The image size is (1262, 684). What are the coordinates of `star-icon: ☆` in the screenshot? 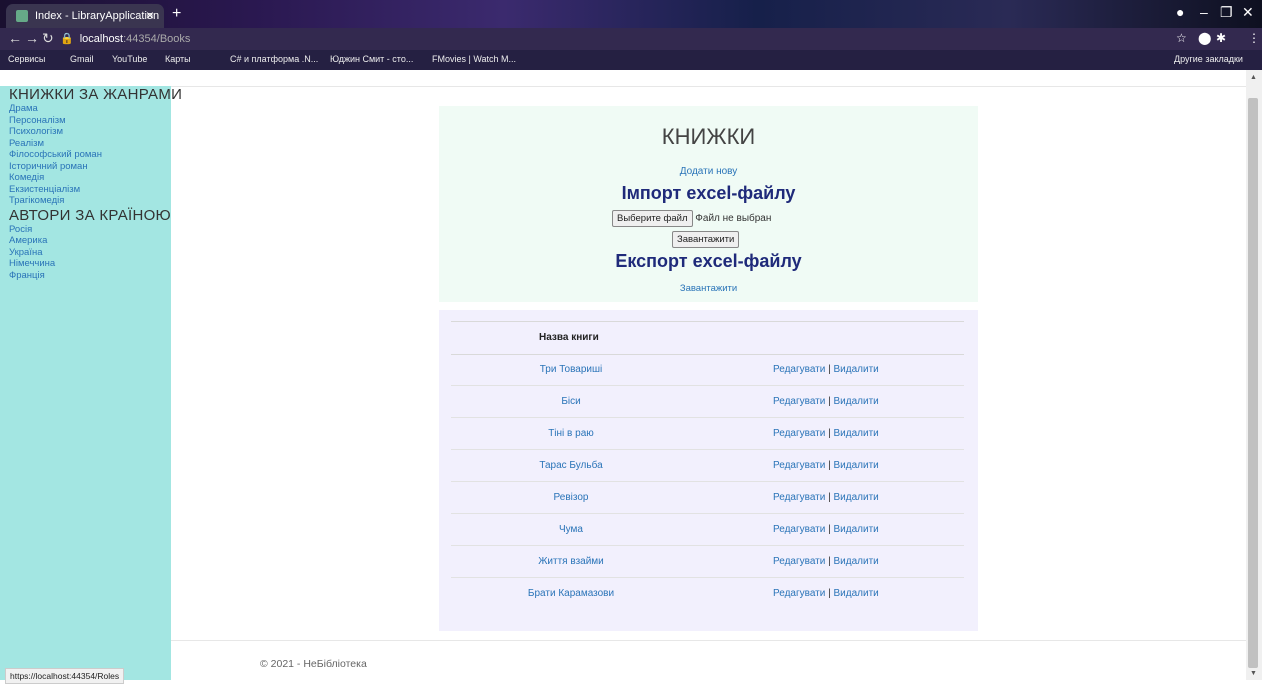 It's located at (1181, 38).